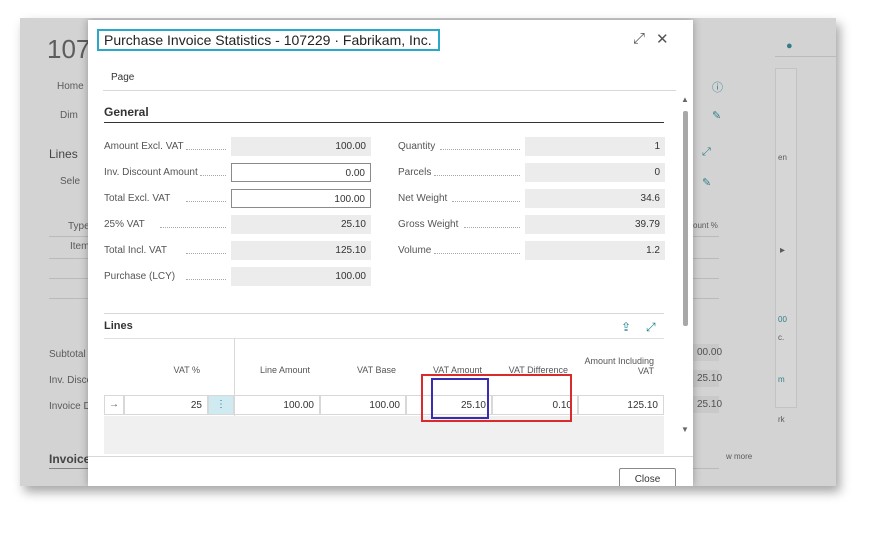 The width and height of the screenshot is (887, 538). I want to click on line-amount-cell: 100.00, so click(277, 405).